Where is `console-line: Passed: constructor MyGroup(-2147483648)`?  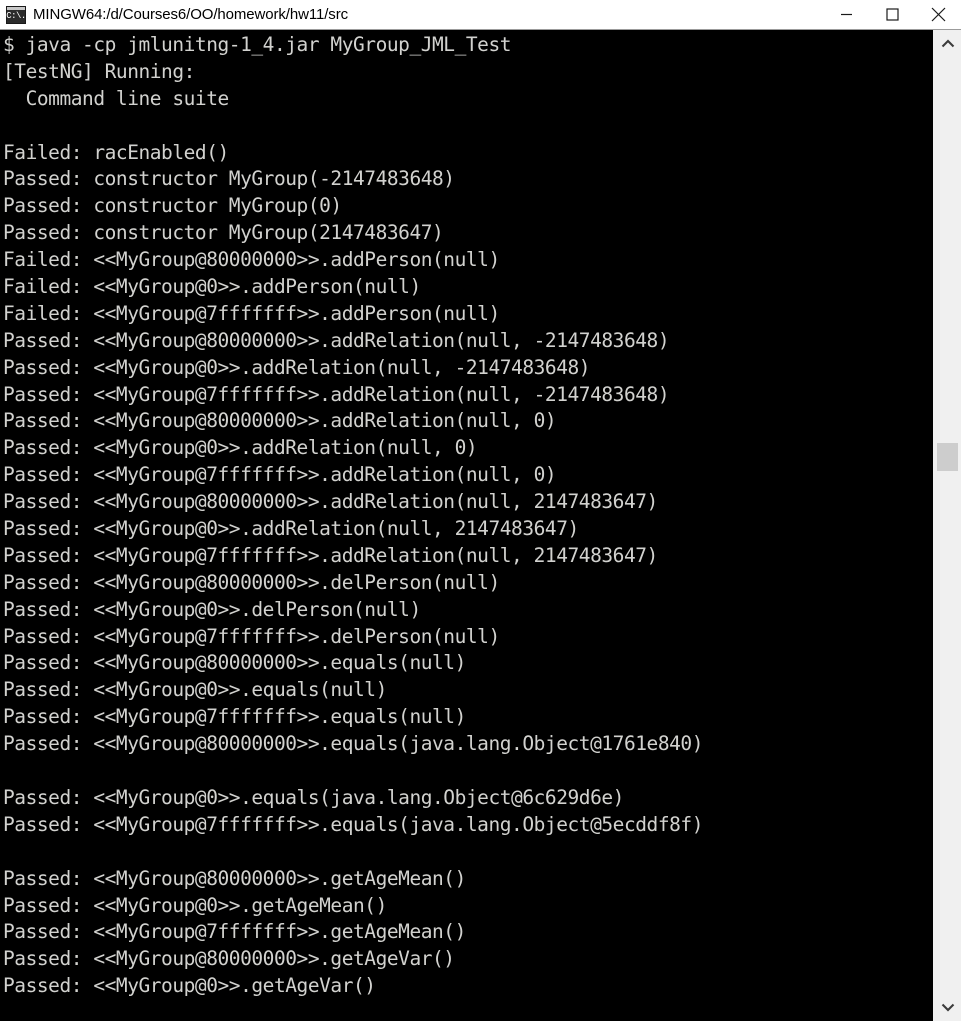
console-line: Passed: constructor MyGroup(-2147483648) is located at coordinates (229, 179).